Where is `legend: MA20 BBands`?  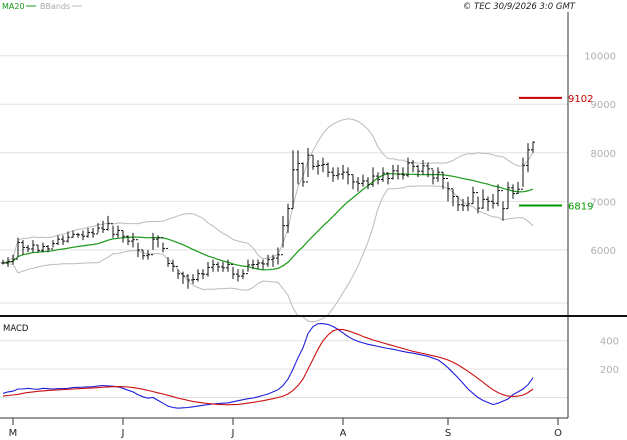 legend: MA20 BBands is located at coordinates (42, 6).